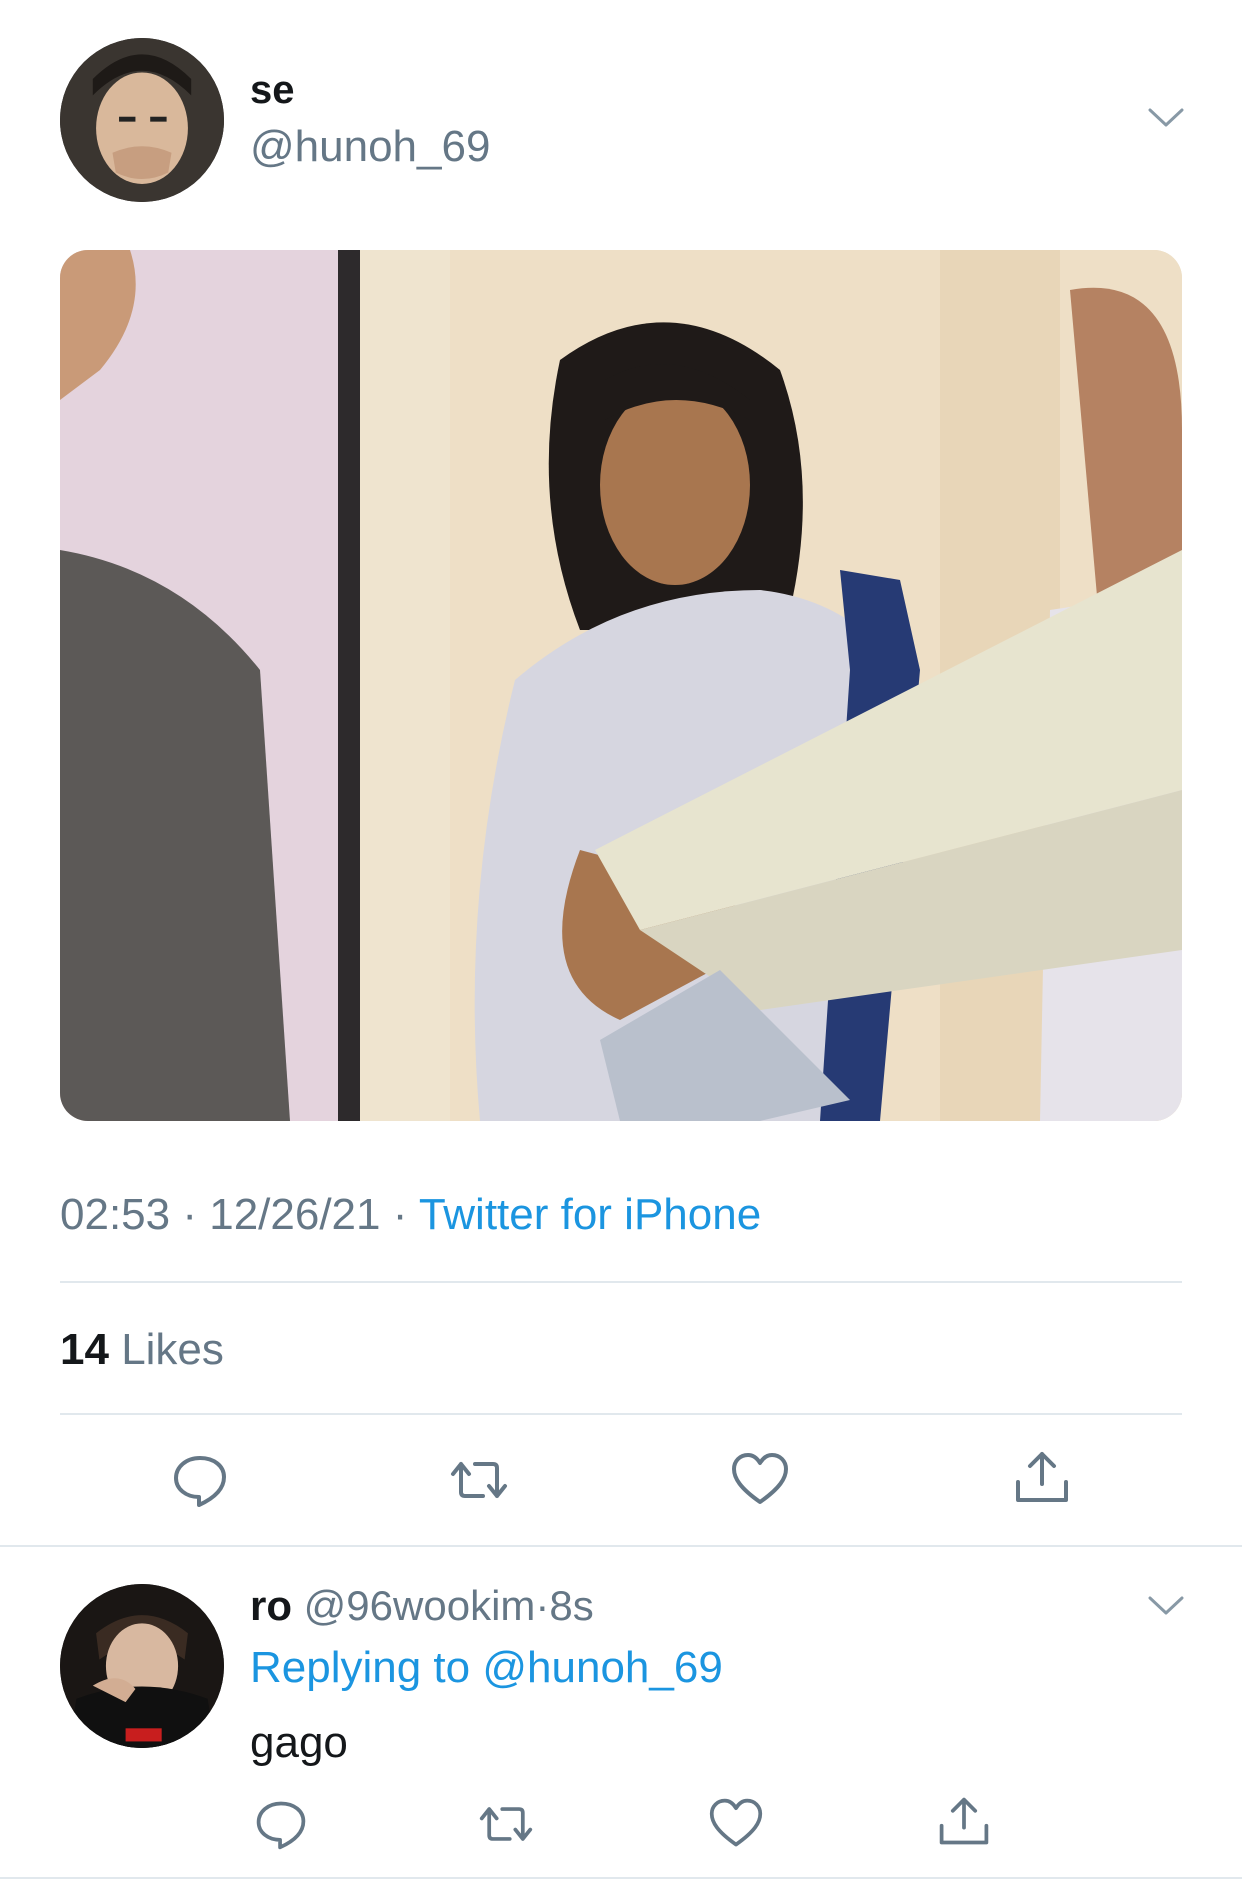 The width and height of the screenshot is (1242, 1879). Describe the element at coordinates (271, 1605) in the screenshot. I see `reply-author-name: ro` at that location.